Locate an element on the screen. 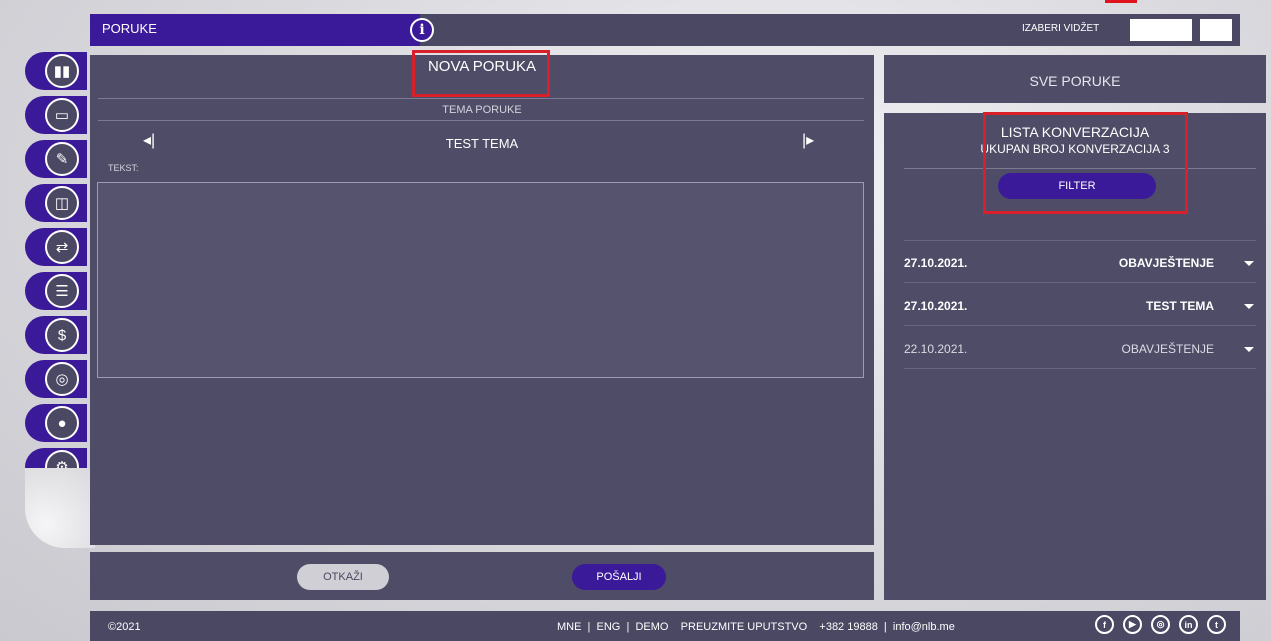 Image resolution: width=1271 pixels, height=641 pixels. page-title: PORUKE is located at coordinates (129, 28).